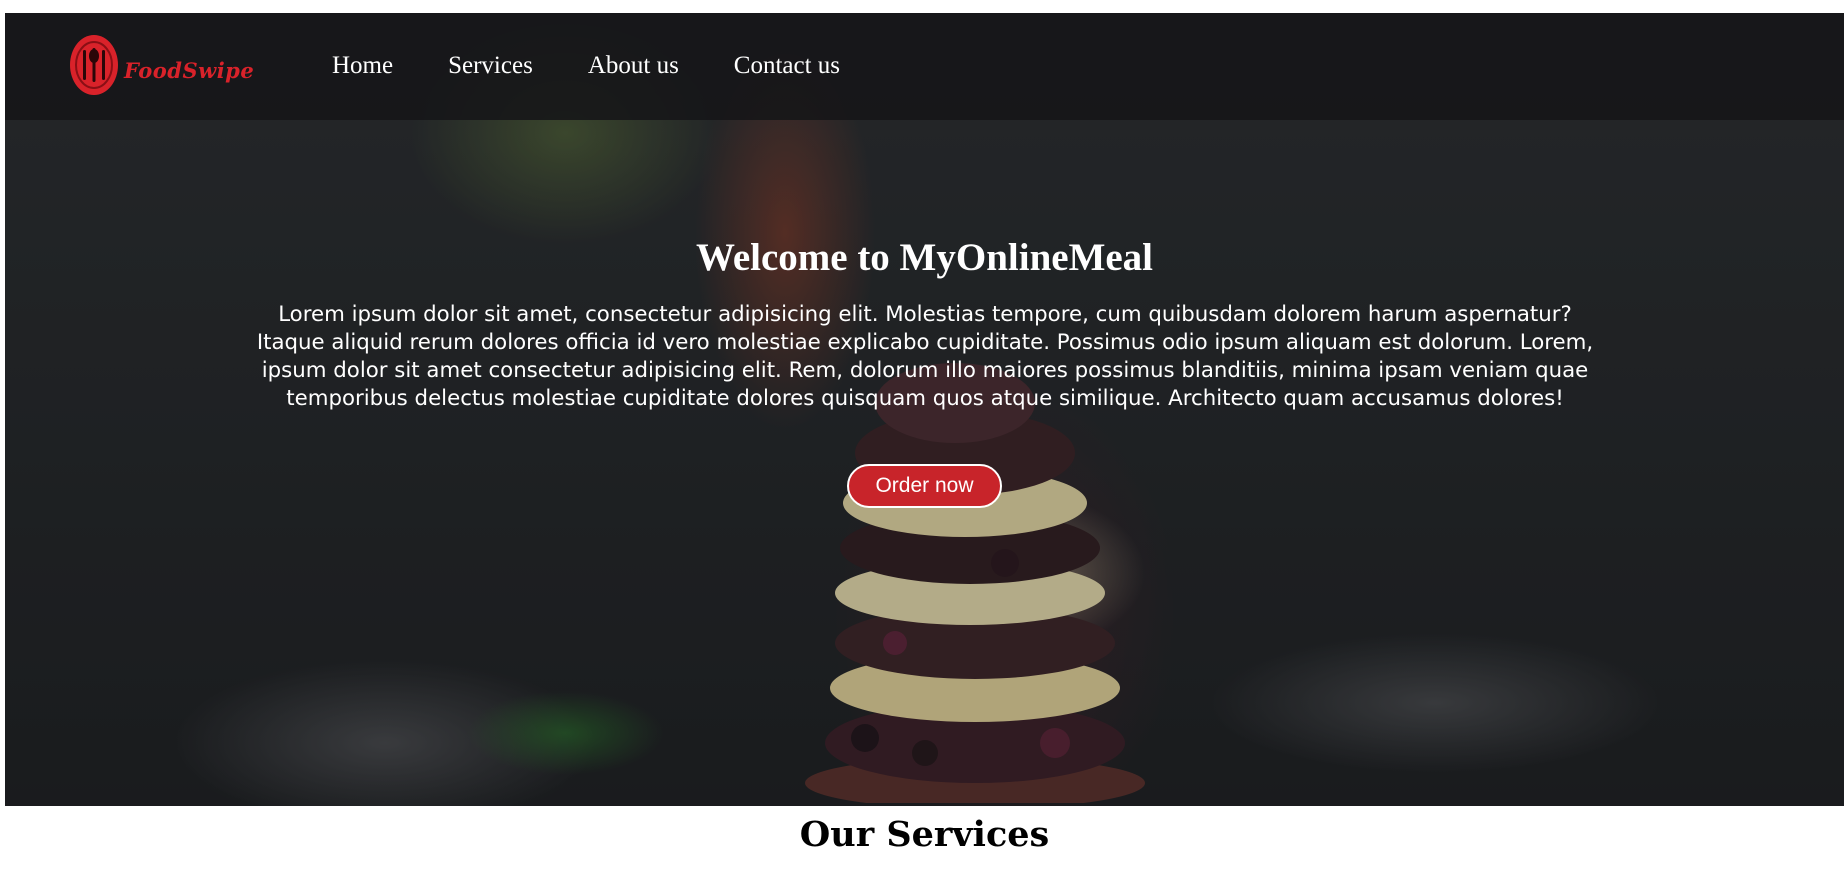 The width and height of the screenshot is (1848, 878). I want to click on nav-item-about-us: About us, so click(633, 66).